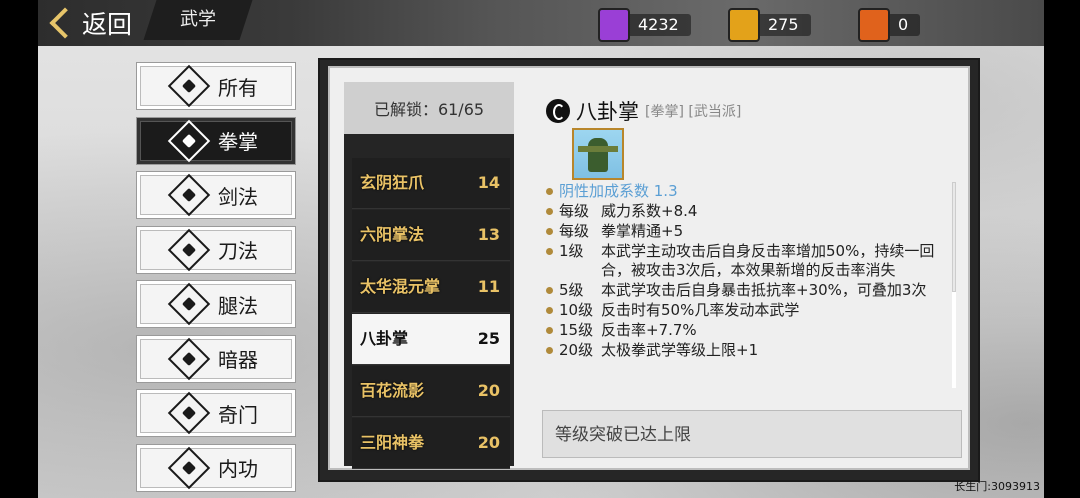 The width and height of the screenshot is (1080, 498). Describe the element at coordinates (216, 413) in the screenshot. I see `category-exotic: 奇门` at that location.